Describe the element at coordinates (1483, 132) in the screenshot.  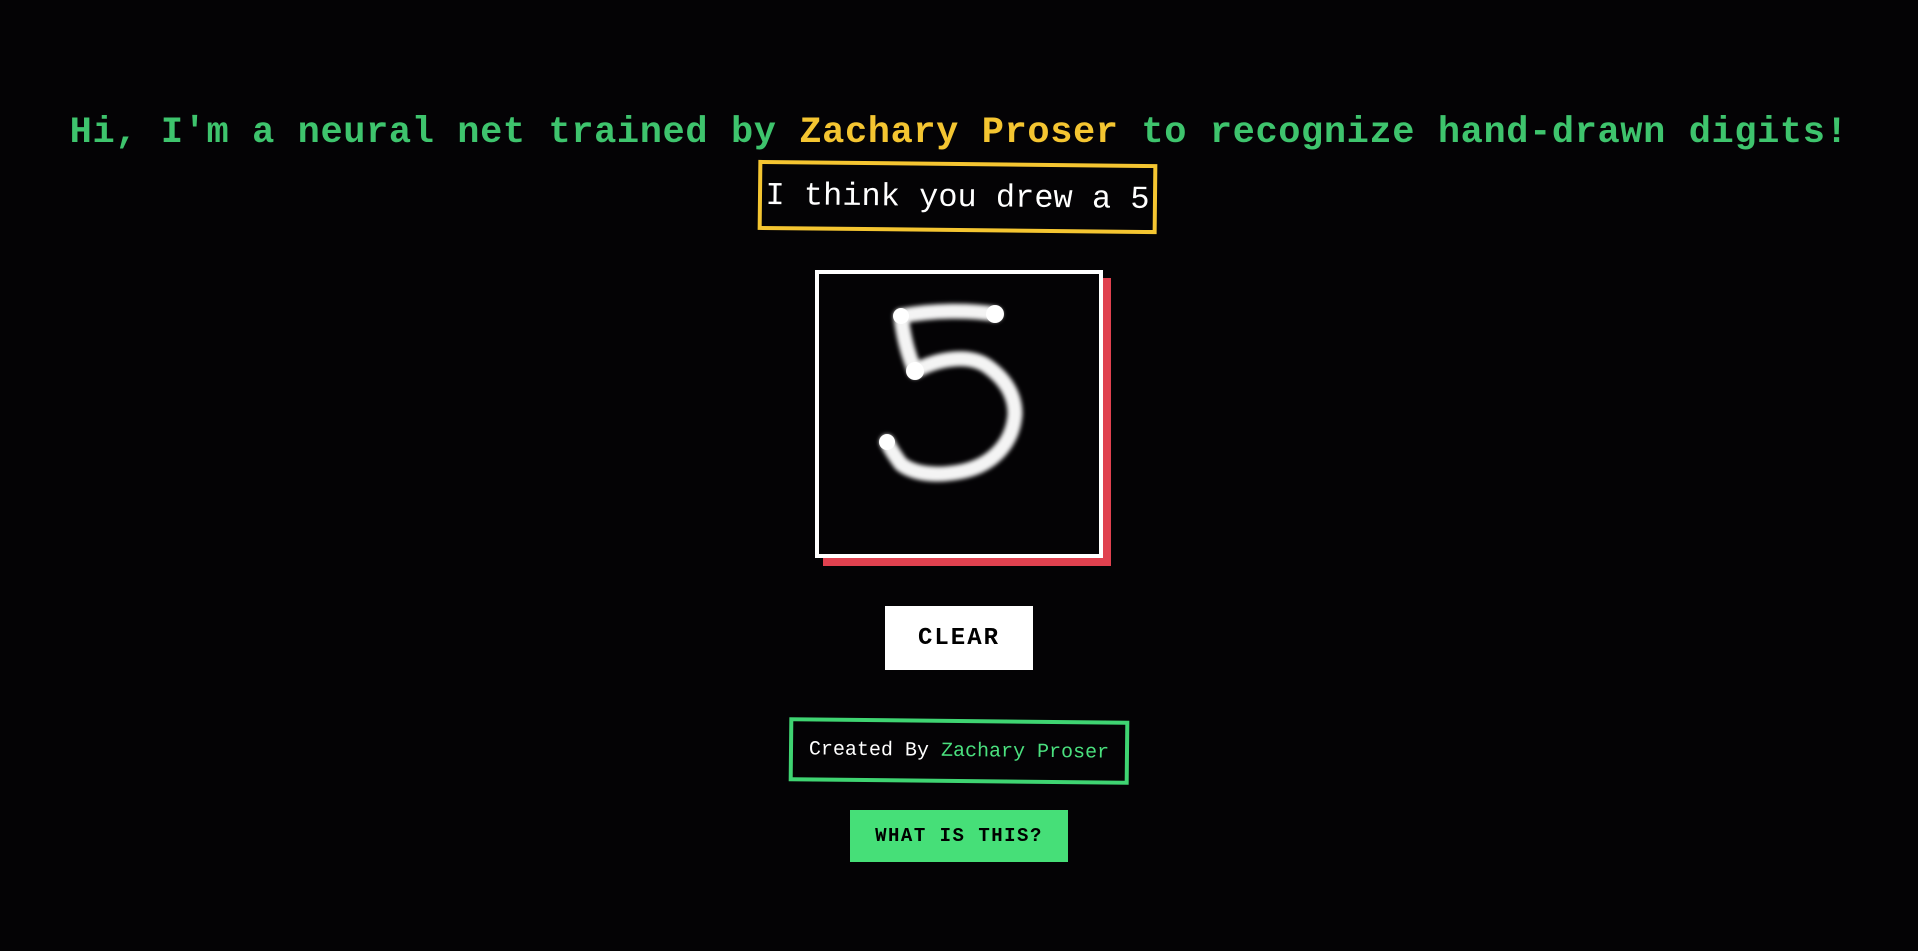
I see `headline-outro: to recognize hand-drawn digits!` at that location.